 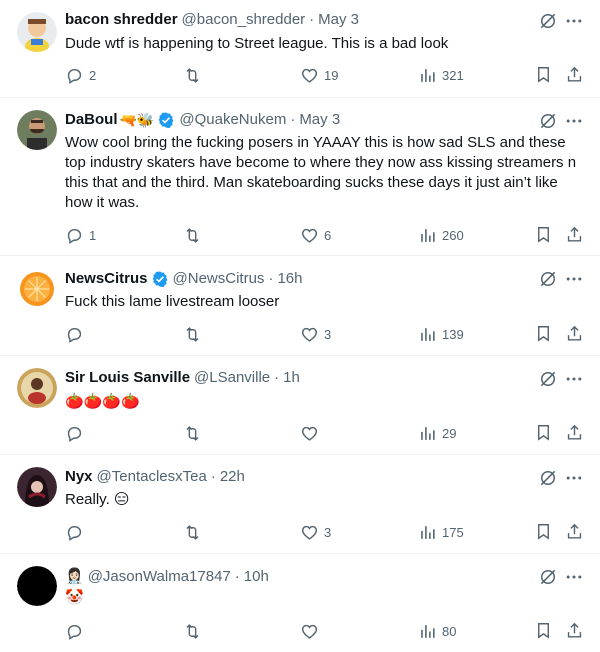 I want to click on author-handle: @QuakeNukem, so click(x=232, y=120).